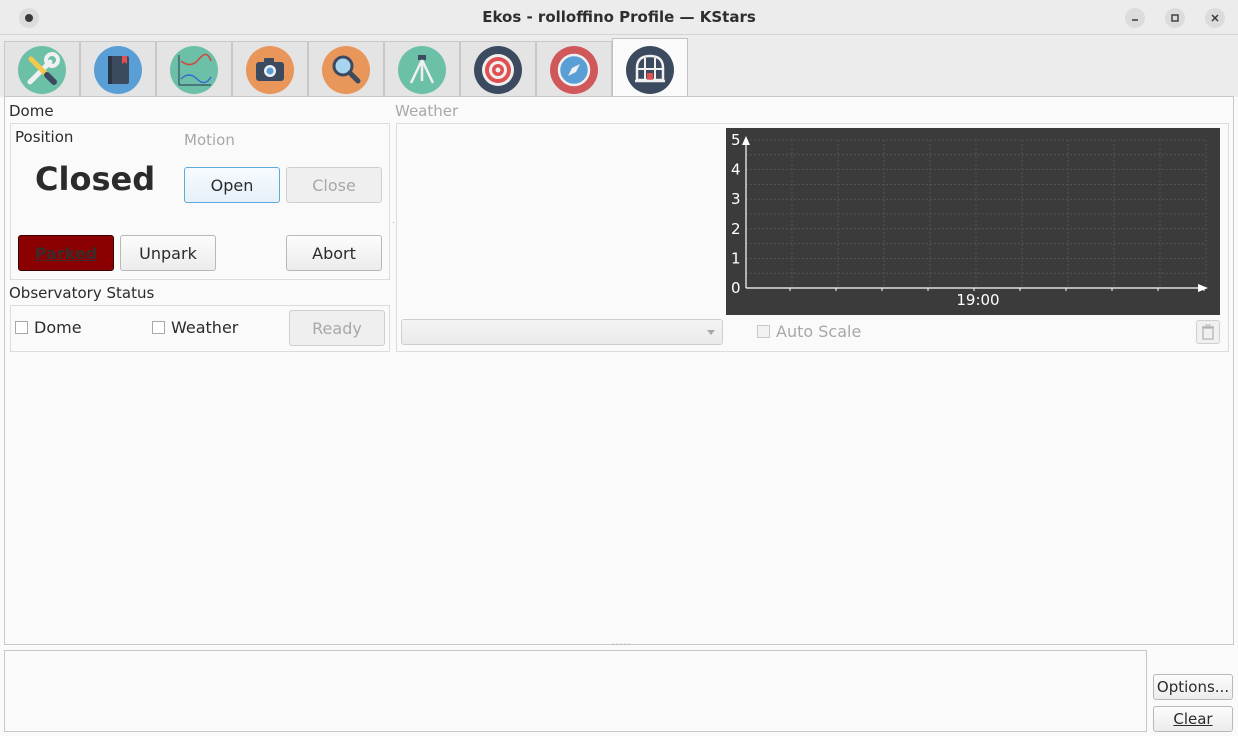  Describe the element at coordinates (575, 691) in the screenshot. I see `log-text-area` at that location.